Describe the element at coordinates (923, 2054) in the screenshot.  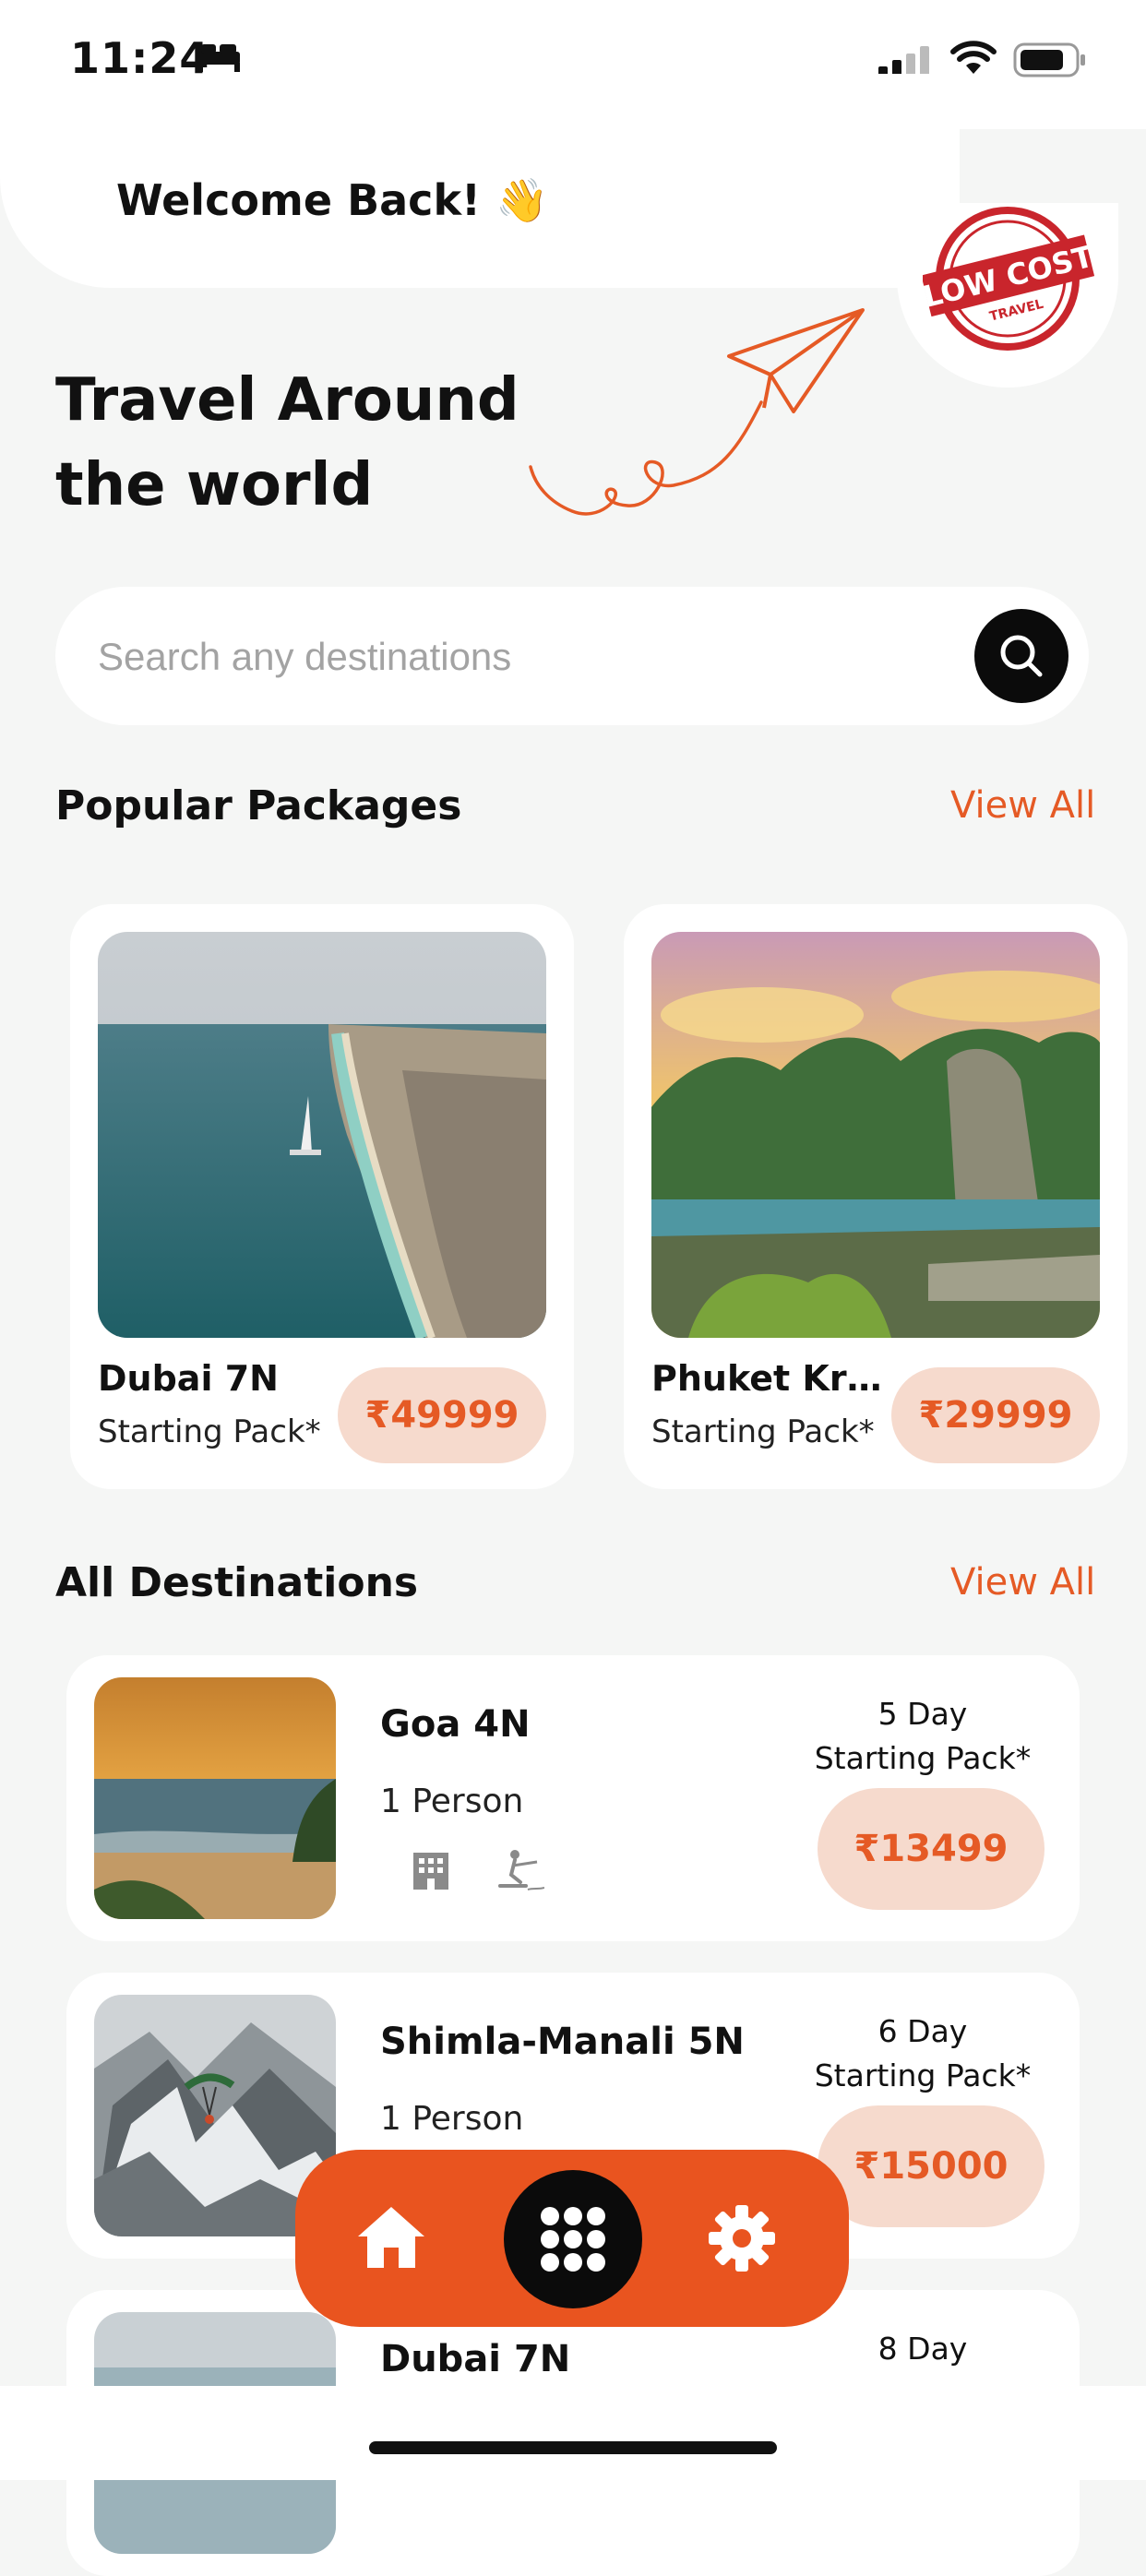
I see `destination-duration: 6 Day Starting Pack*` at that location.